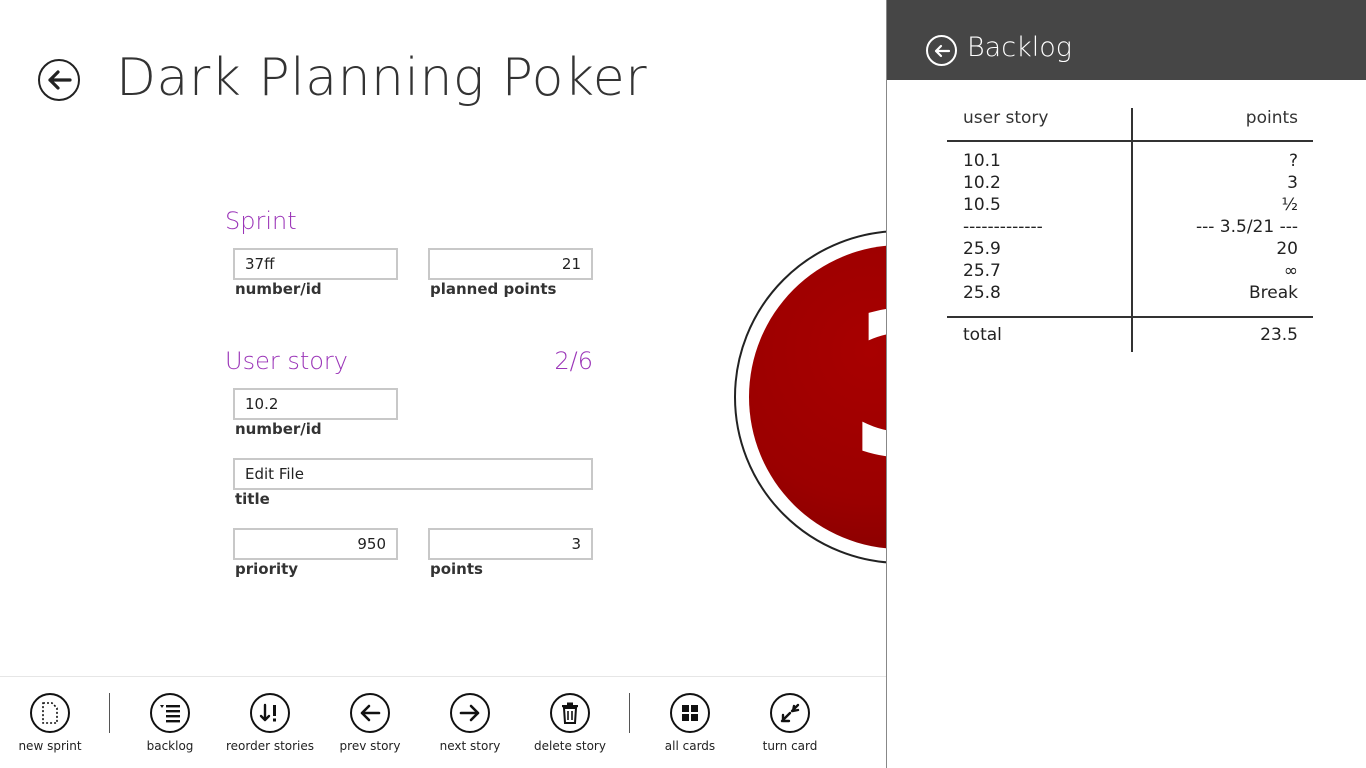  What do you see at coordinates (252, 499) in the screenshot?
I see `story-title-label: title` at bounding box center [252, 499].